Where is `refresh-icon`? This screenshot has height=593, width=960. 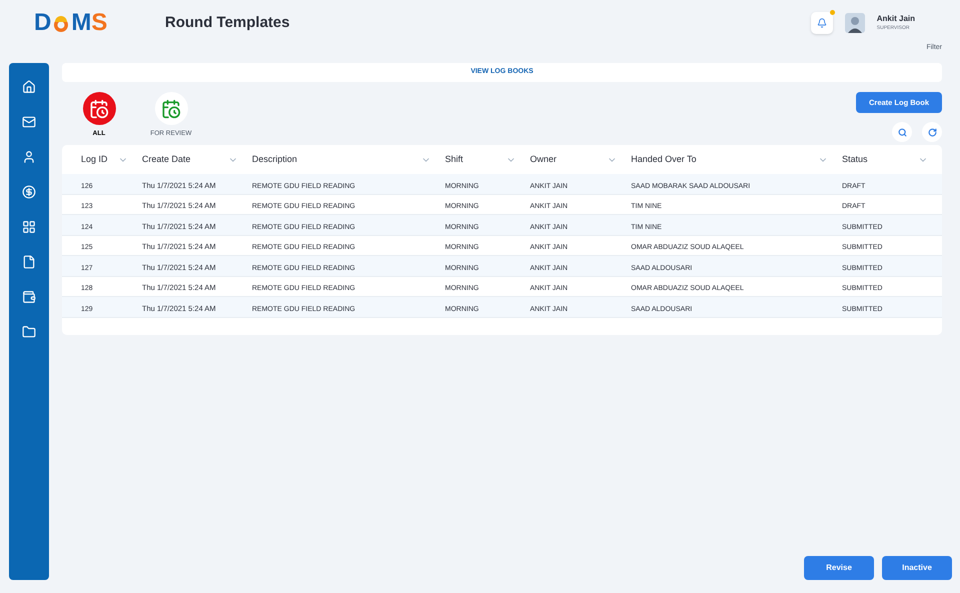 refresh-icon is located at coordinates (932, 132).